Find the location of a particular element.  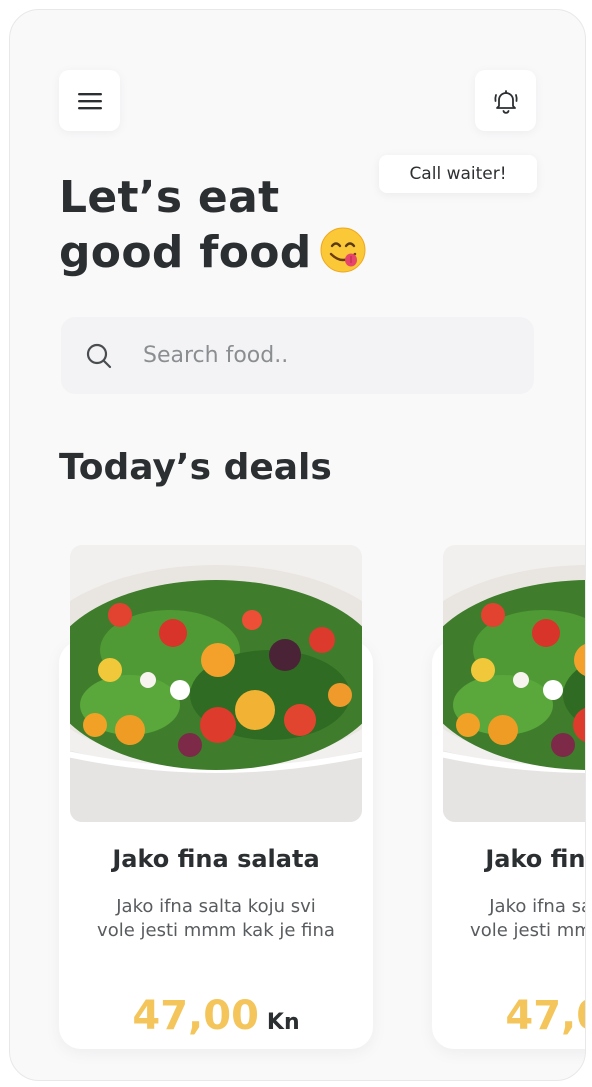

section-title-deals: Today’s deals is located at coordinates (195, 467).